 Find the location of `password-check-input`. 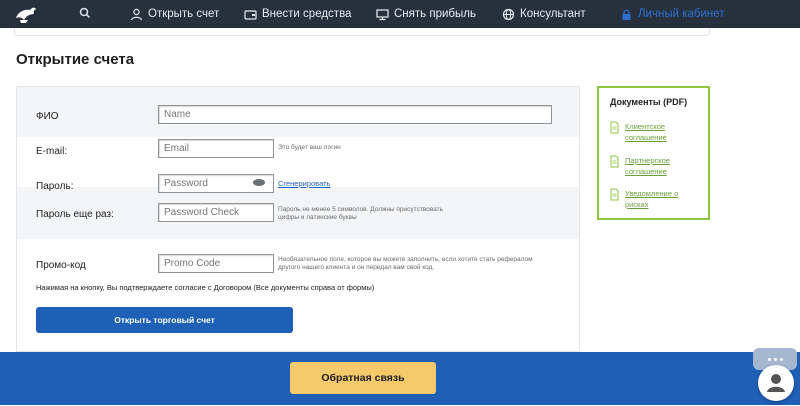

password-check-input is located at coordinates (216, 212).